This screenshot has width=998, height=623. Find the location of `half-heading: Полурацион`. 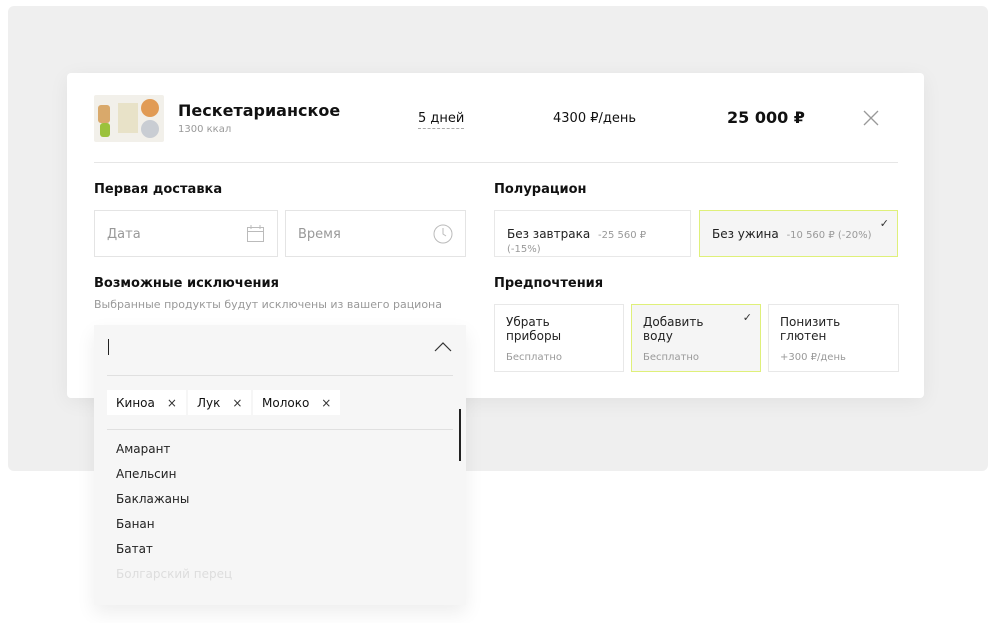

half-heading: Полурацион is located at coordinates (540, 189).